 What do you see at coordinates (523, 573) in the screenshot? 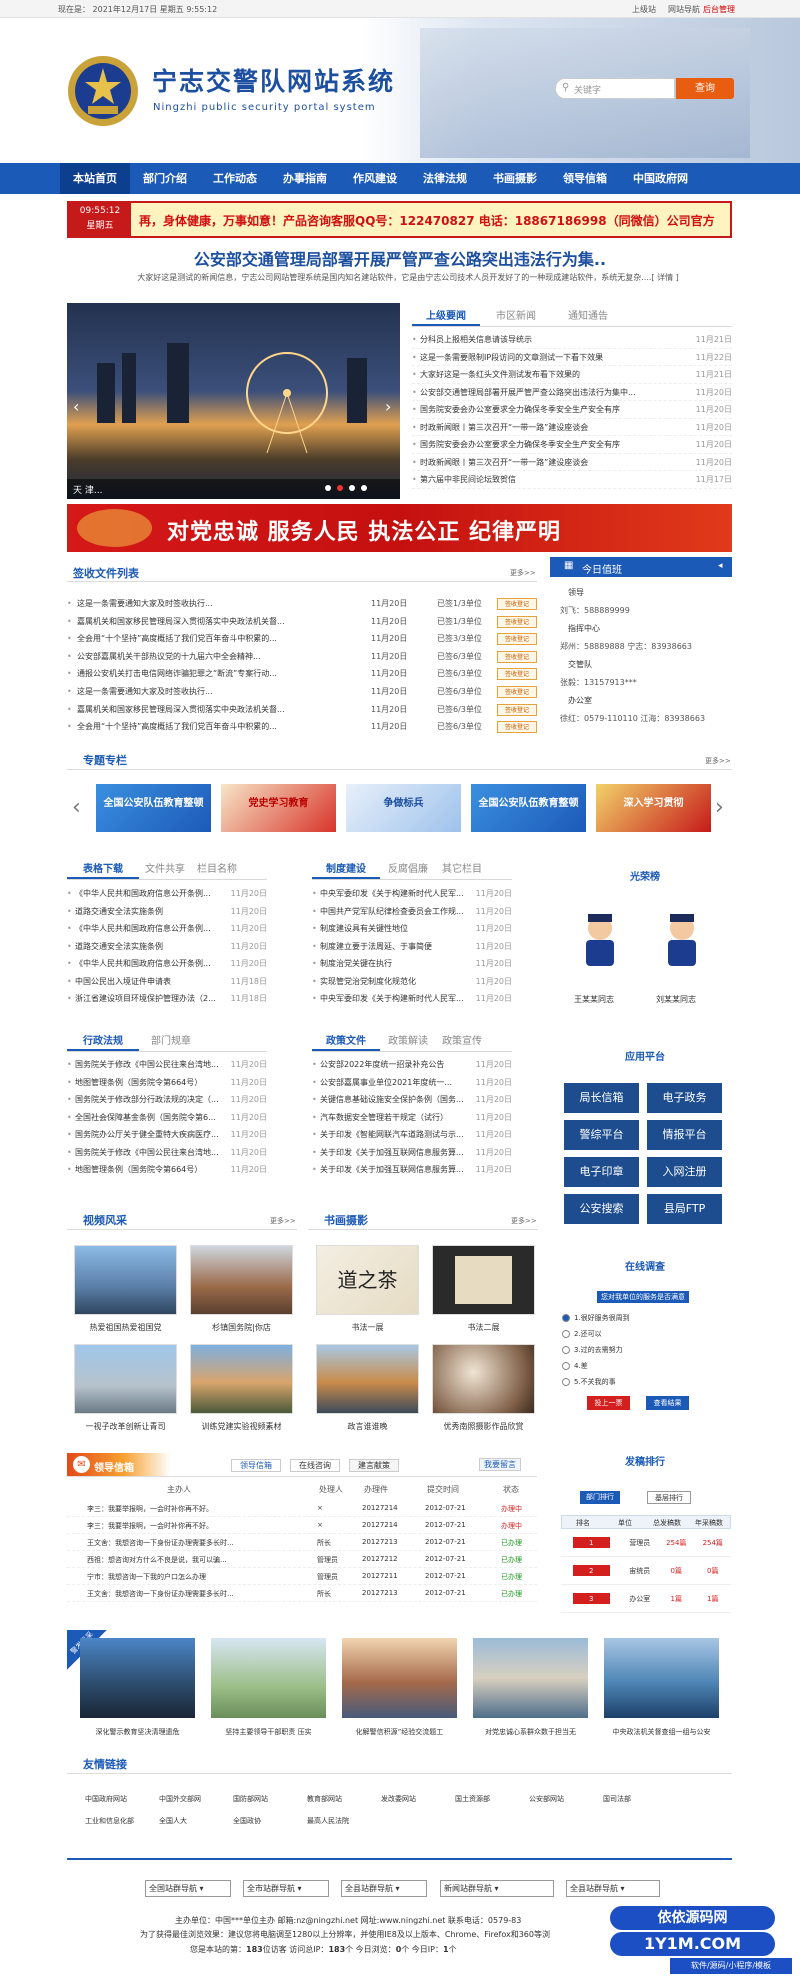
I see `sign-more-link: 更多>>` at bounding box center [523, 573].